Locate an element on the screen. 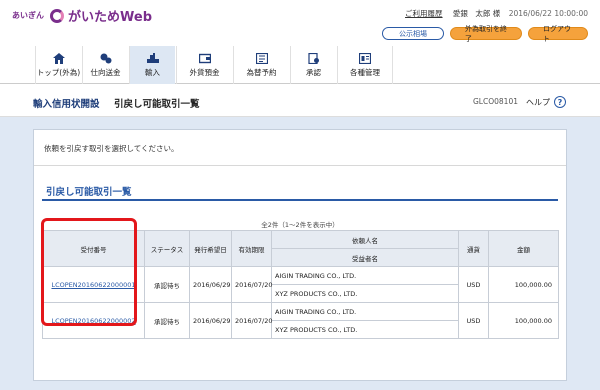 Image resolution: width=600 pixels, height=390 pixels. list-title: 引戻し可能取引一覧 is located at coordinates (89, 192).